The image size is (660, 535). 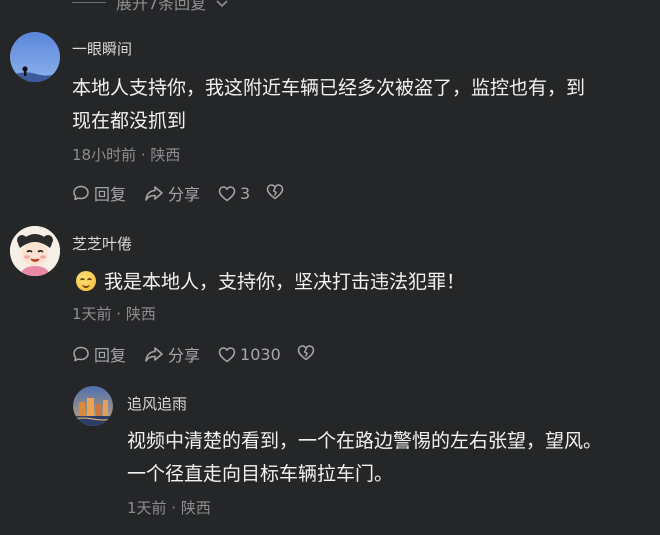 What do you see at coordinates (89, 2) in the screenshot?
I see `expand-divider` at bounding box center [89, 2].